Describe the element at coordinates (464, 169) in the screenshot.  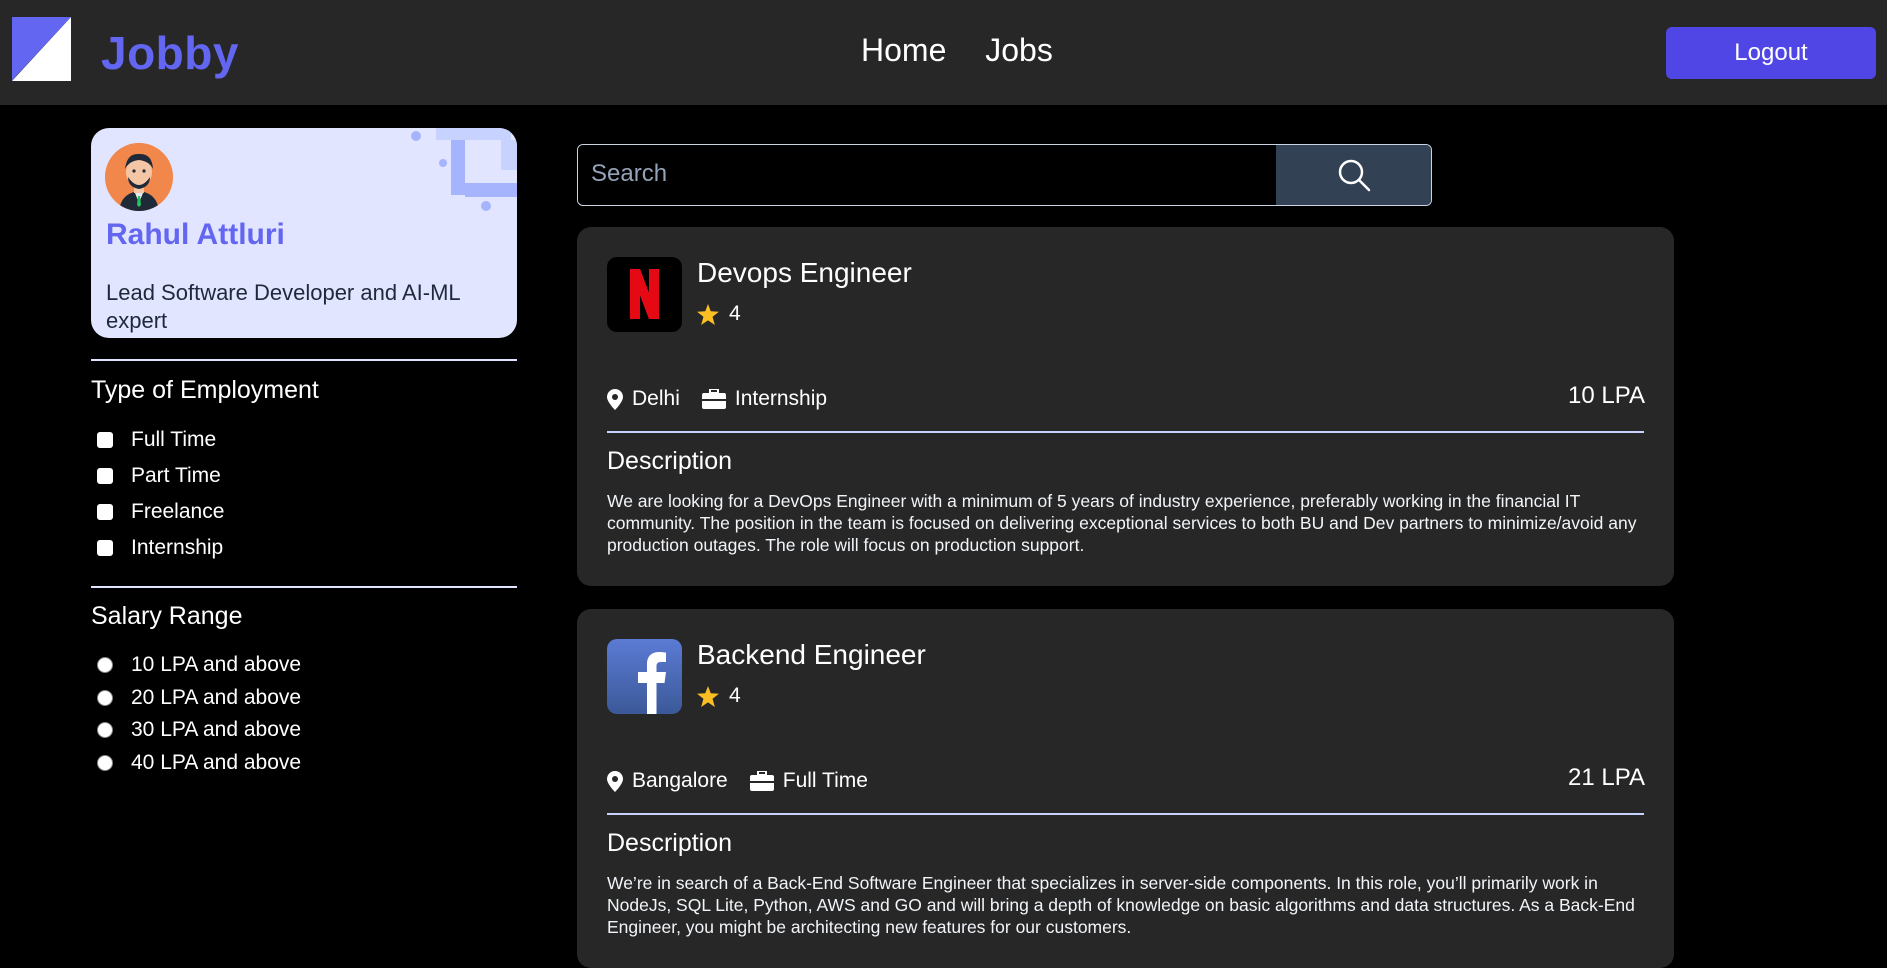
I see `profile-background-pattern` at that location.